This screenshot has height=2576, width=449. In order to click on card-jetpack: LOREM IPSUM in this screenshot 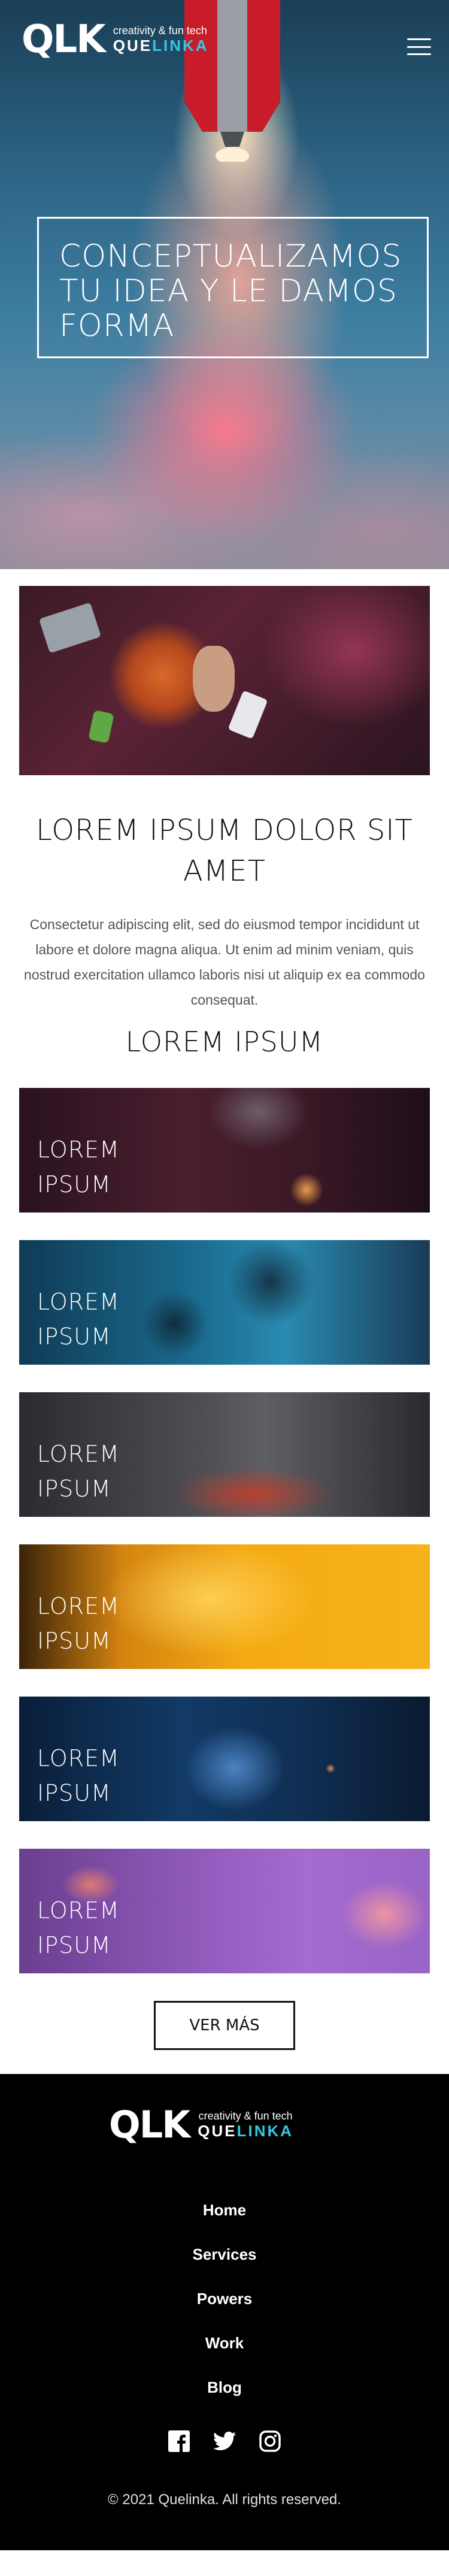, I will do `click(224, 1150)`.